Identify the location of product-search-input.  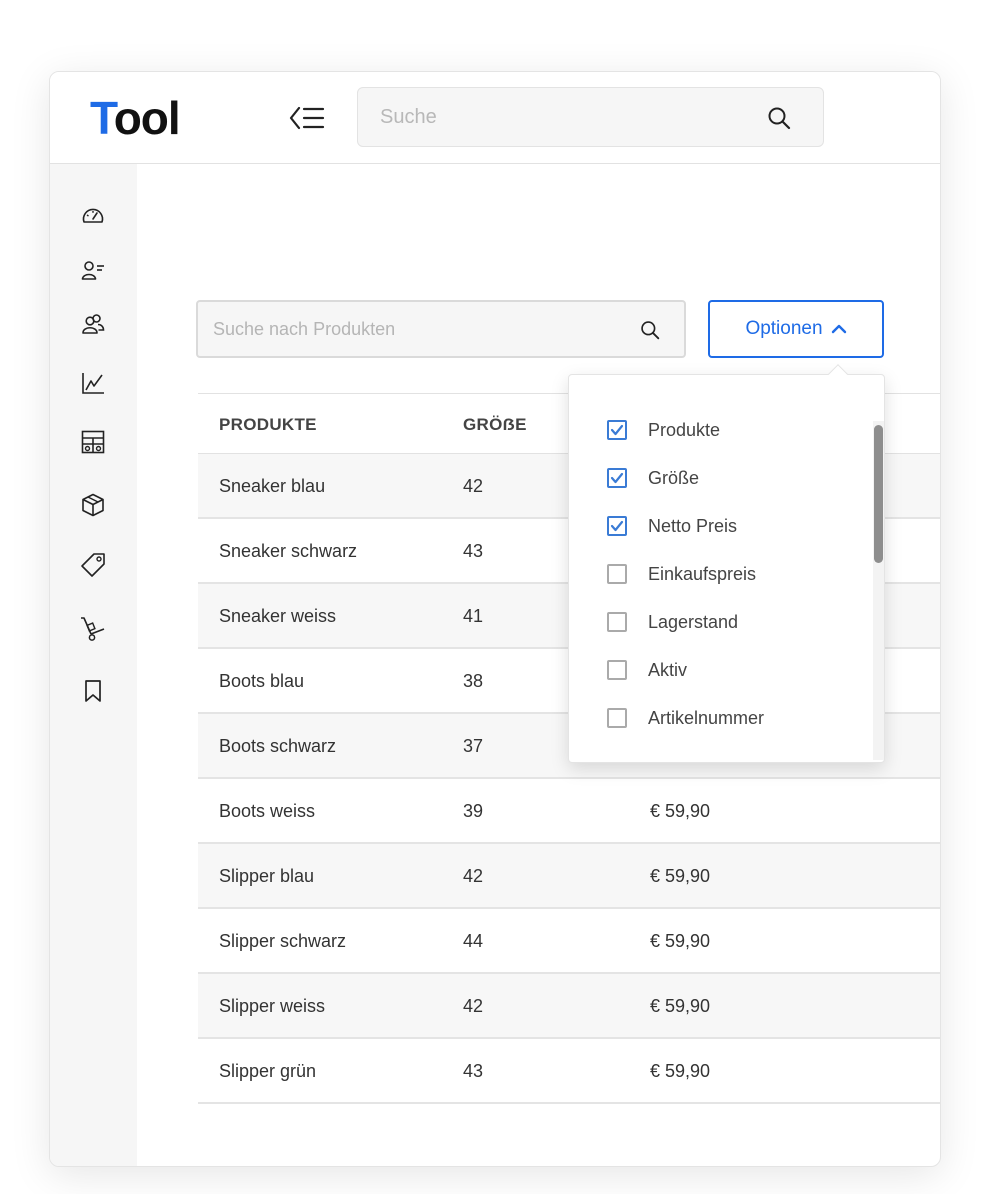
(413, 329).